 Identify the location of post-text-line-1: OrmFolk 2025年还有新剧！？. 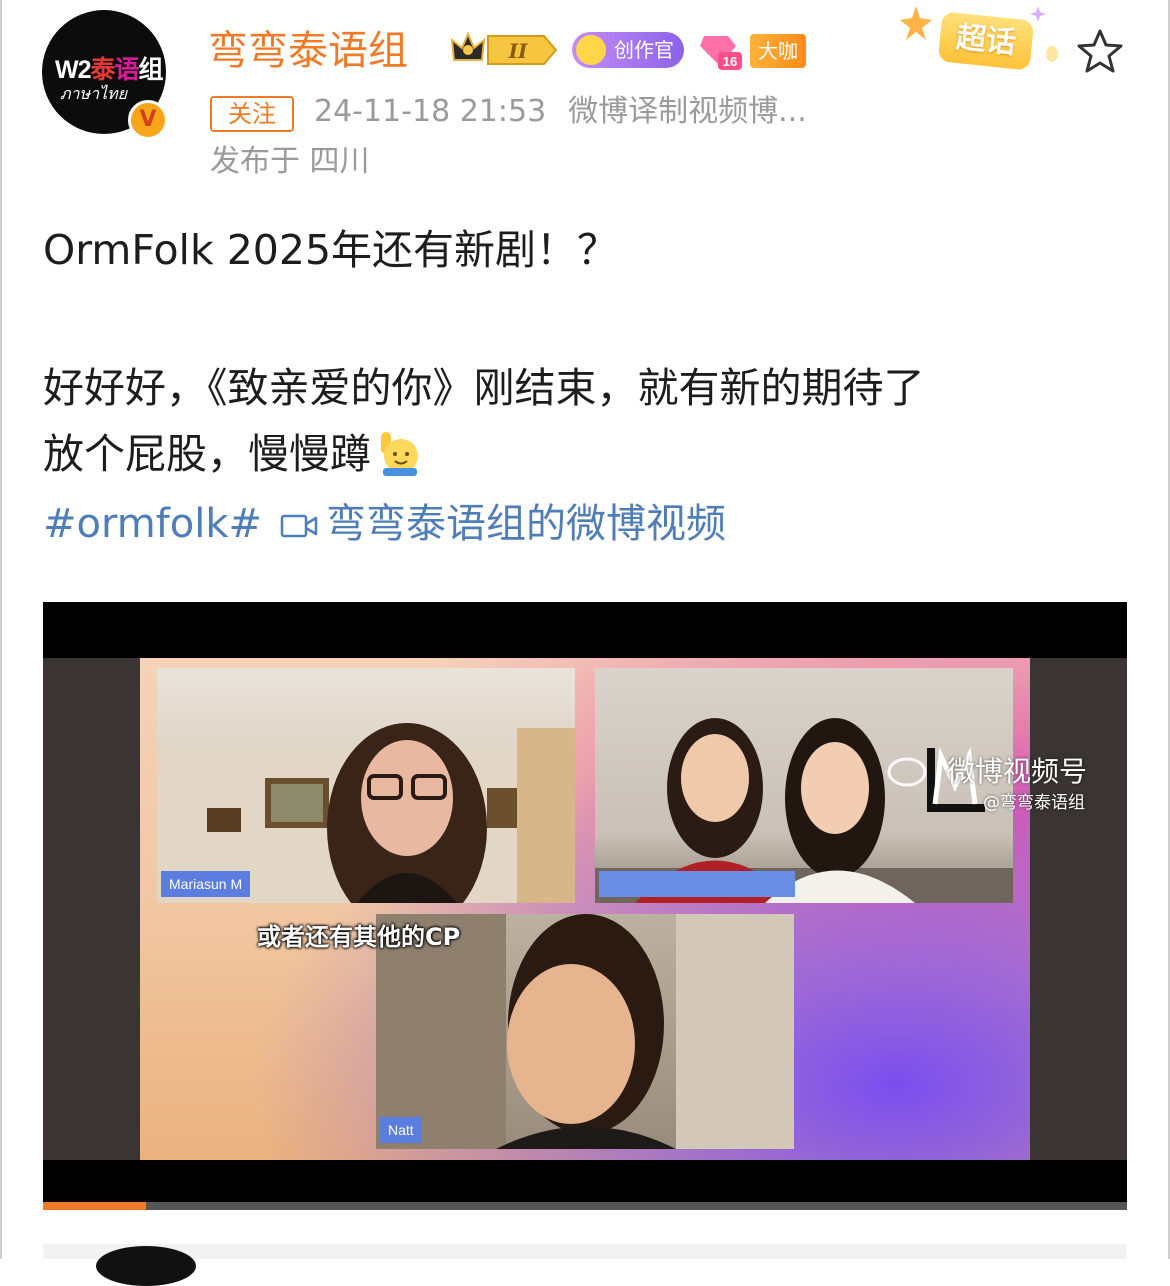
(331, 250).